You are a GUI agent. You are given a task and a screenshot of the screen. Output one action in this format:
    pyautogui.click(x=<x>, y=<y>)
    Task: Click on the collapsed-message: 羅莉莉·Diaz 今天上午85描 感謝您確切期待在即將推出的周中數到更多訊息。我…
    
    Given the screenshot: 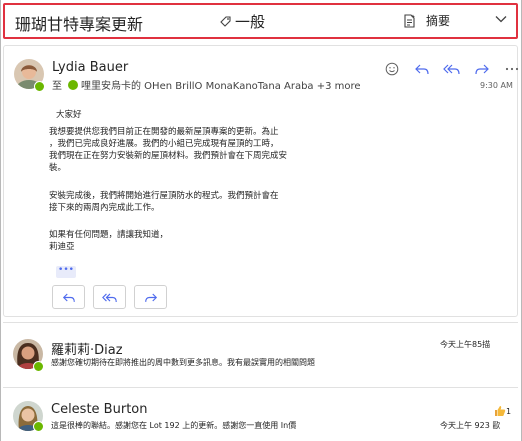 What is the action you would take?
    pyautogui.click(x=260, y=352)
    